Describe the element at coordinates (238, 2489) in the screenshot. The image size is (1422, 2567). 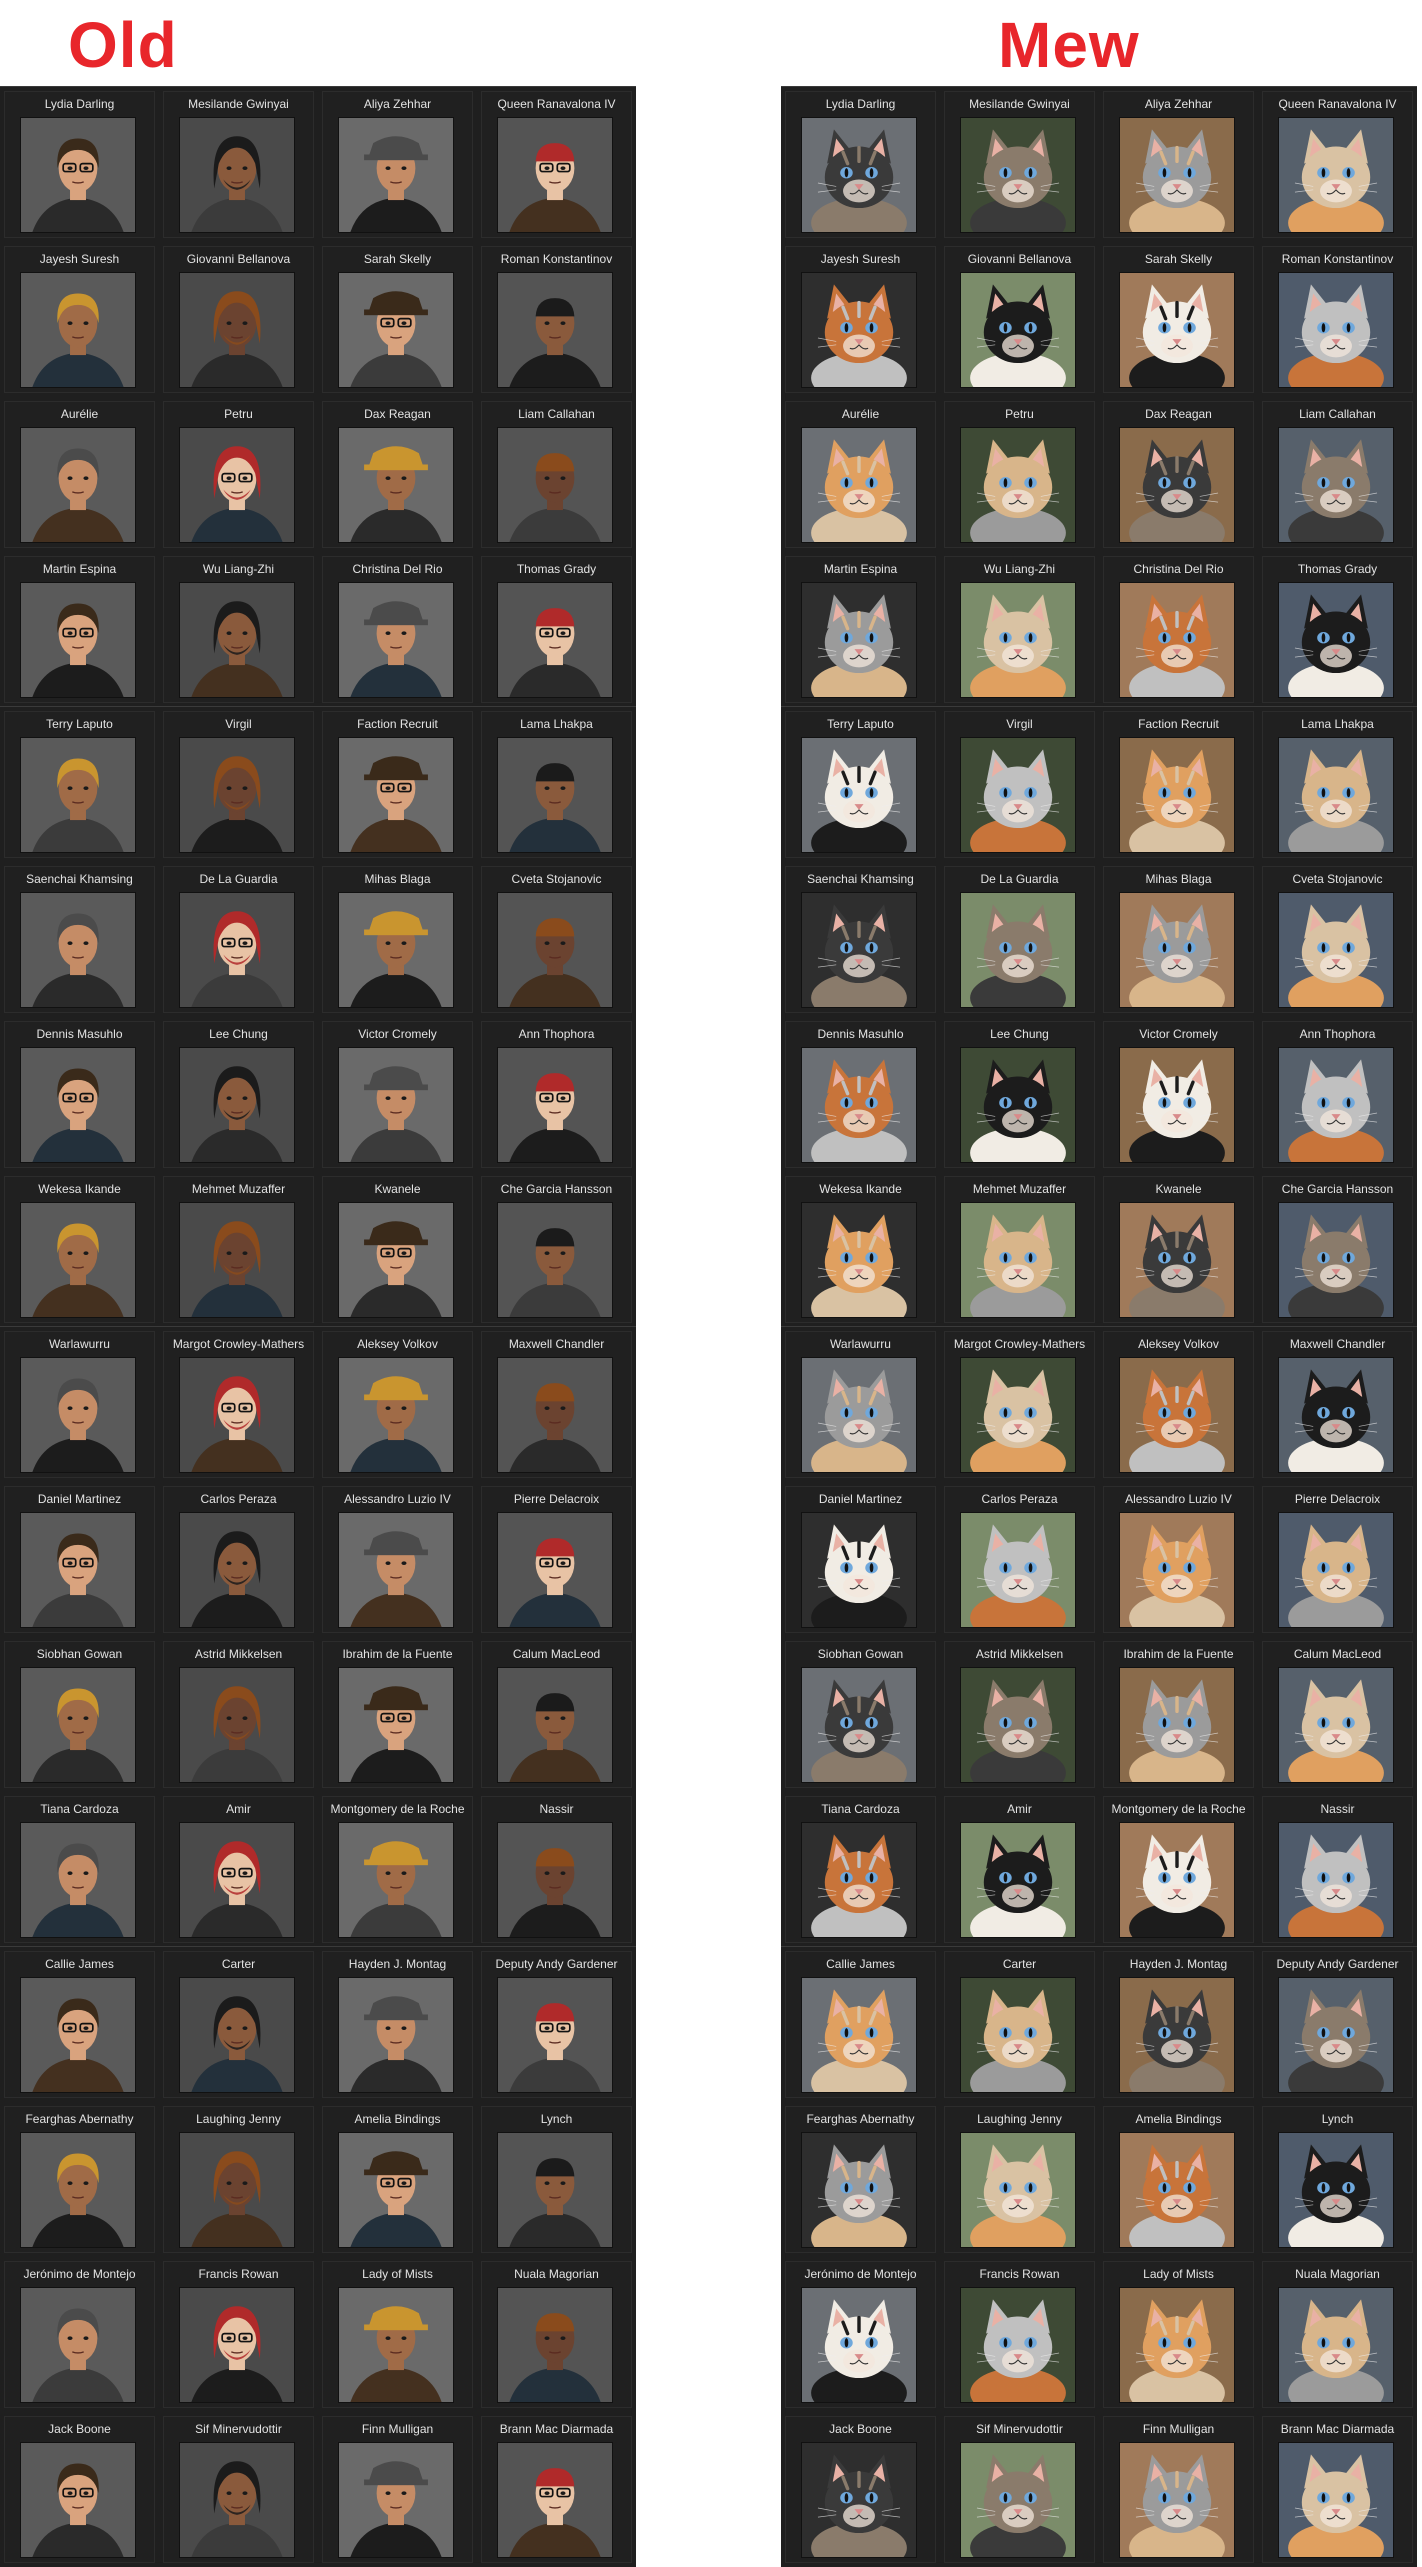
I see `old-portrait-card: Sif Minervudottir` at that location.